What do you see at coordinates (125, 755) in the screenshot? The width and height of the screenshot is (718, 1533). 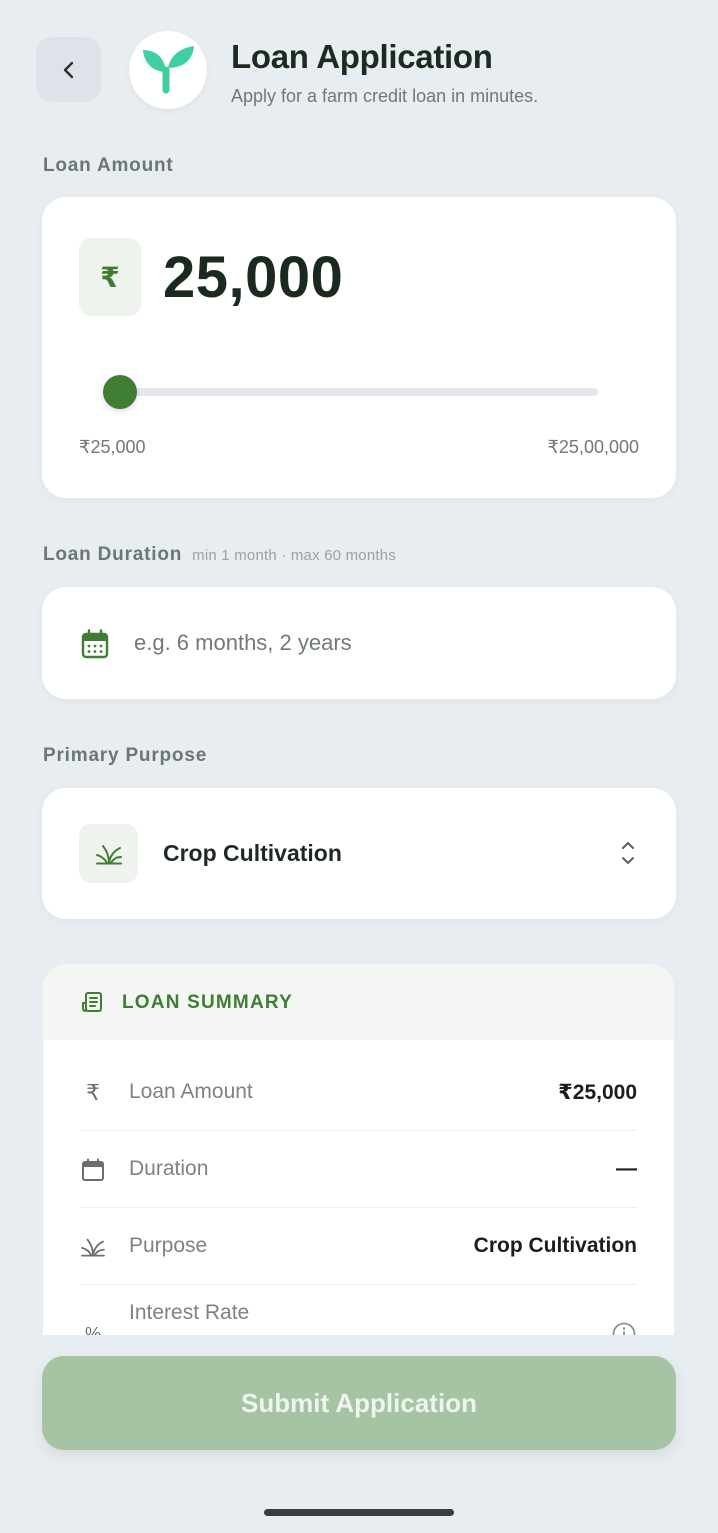 I see `primary-purpose-label: Primary Purpose` at bounding box center [125, 755].